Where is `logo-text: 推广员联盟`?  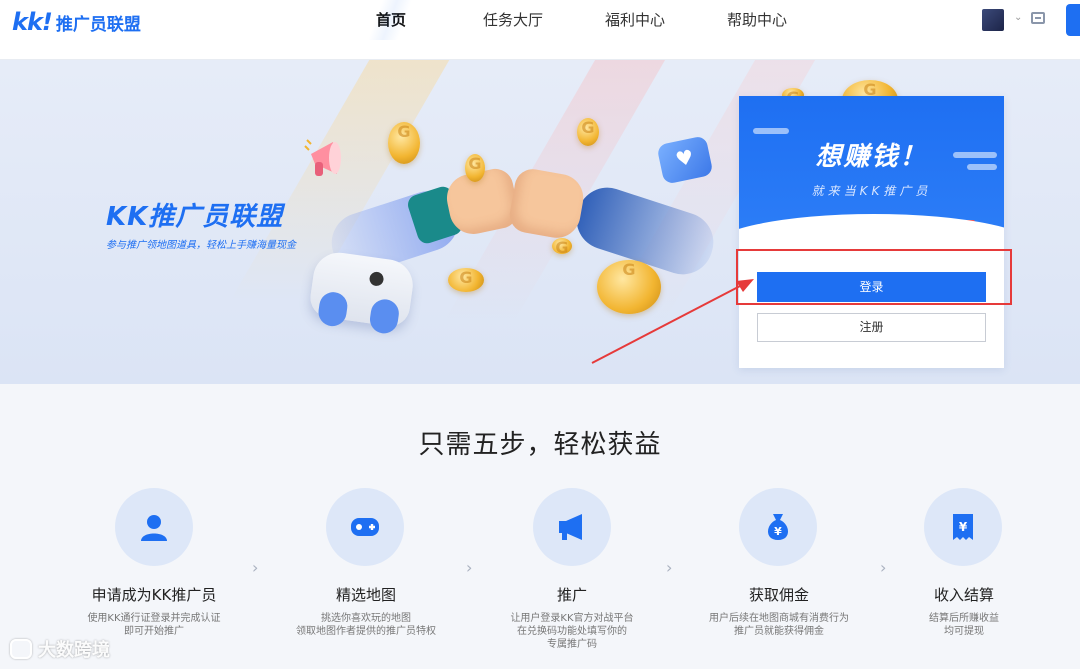 logo-text: 推广员联盟 is located at coordinates (98, 24).